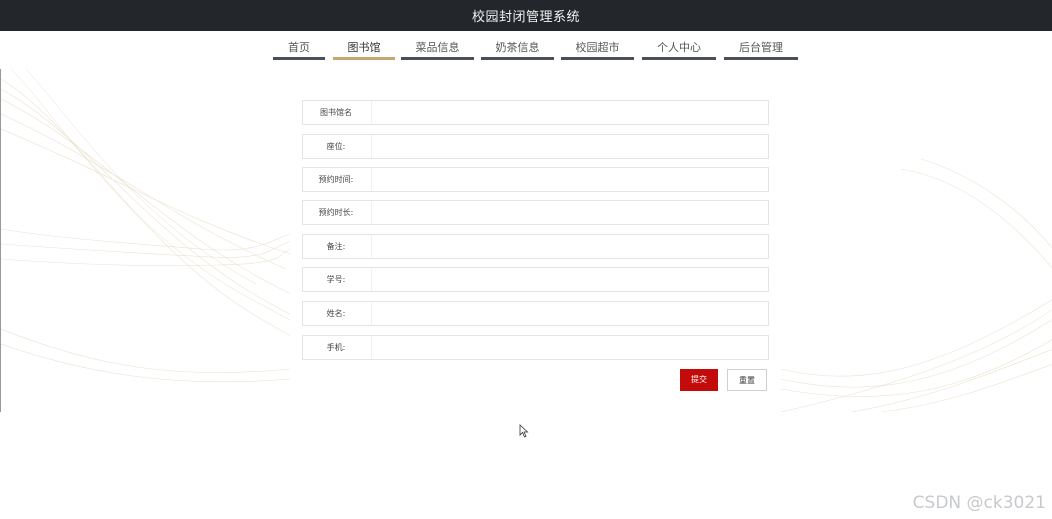 This screenshot has width=1052, height=519. Describe the element at coordinates (299, 50) in the screenshot. I see `nav-item-home: 首页` at that location.